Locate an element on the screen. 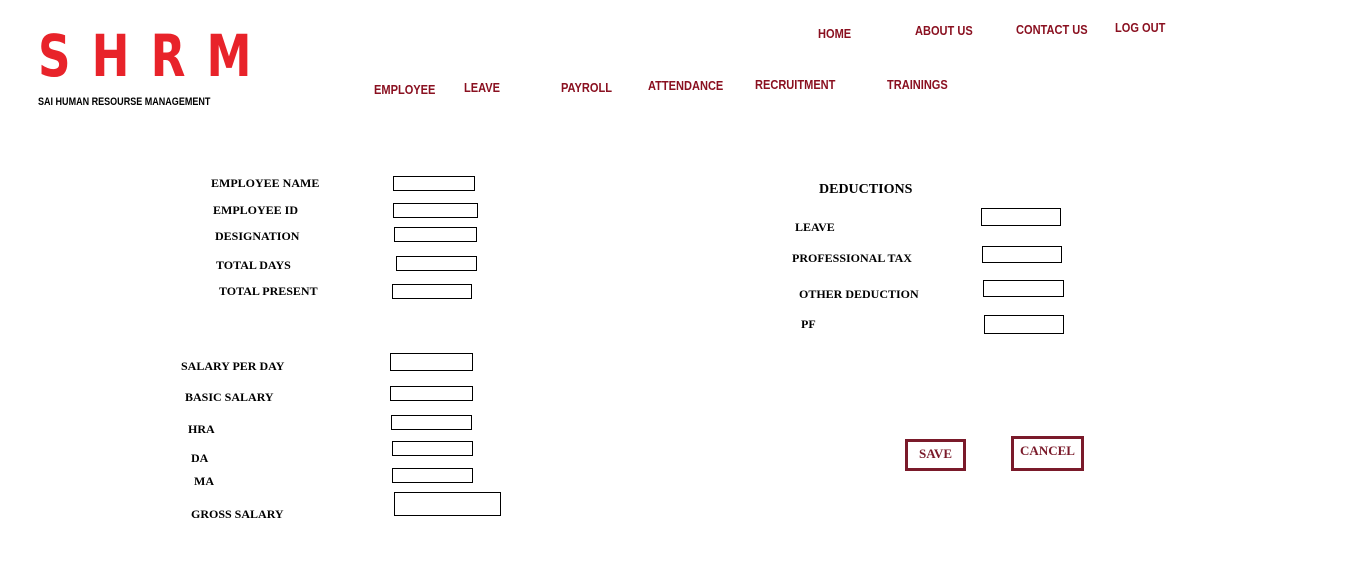 This screenshot has width=1354, height=563. total-present-input is located at coordinates (432, 291).